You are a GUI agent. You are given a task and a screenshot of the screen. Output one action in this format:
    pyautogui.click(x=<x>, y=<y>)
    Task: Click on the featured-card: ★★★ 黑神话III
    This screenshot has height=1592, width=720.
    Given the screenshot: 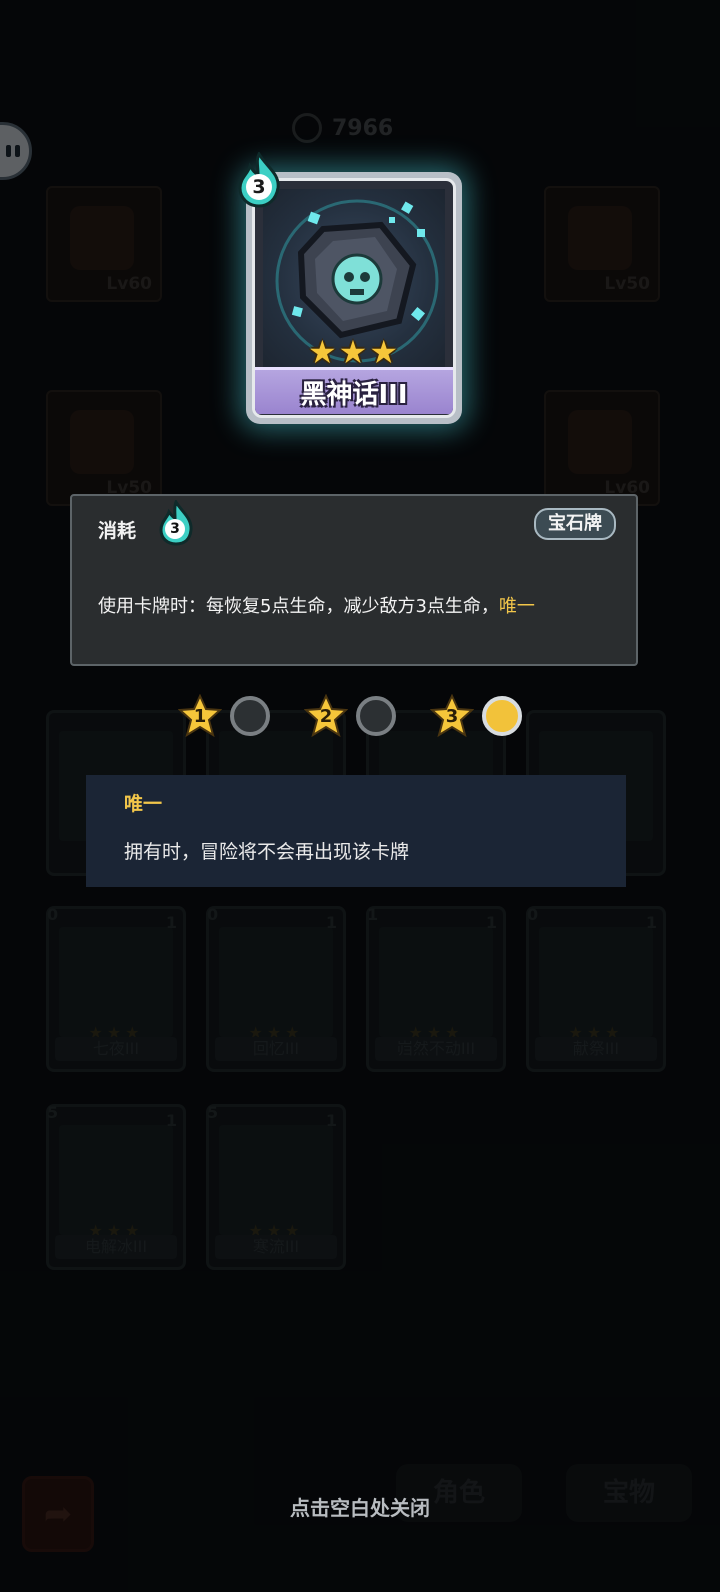 What is the action you would take?
    pyautogui.click(x=354, y=298)
    